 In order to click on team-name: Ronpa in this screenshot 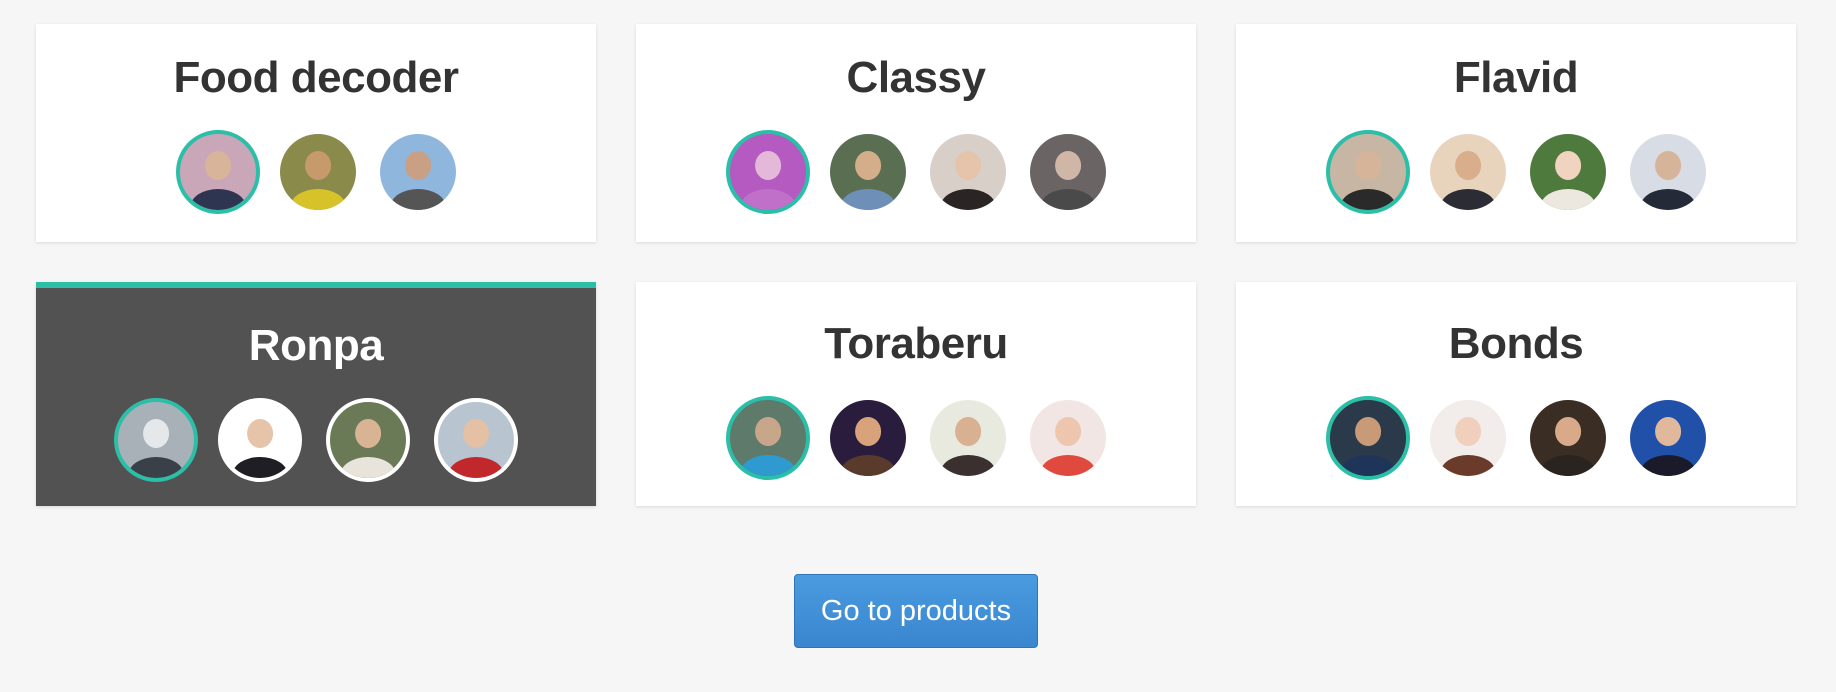, I will do `click(316, 345)`.